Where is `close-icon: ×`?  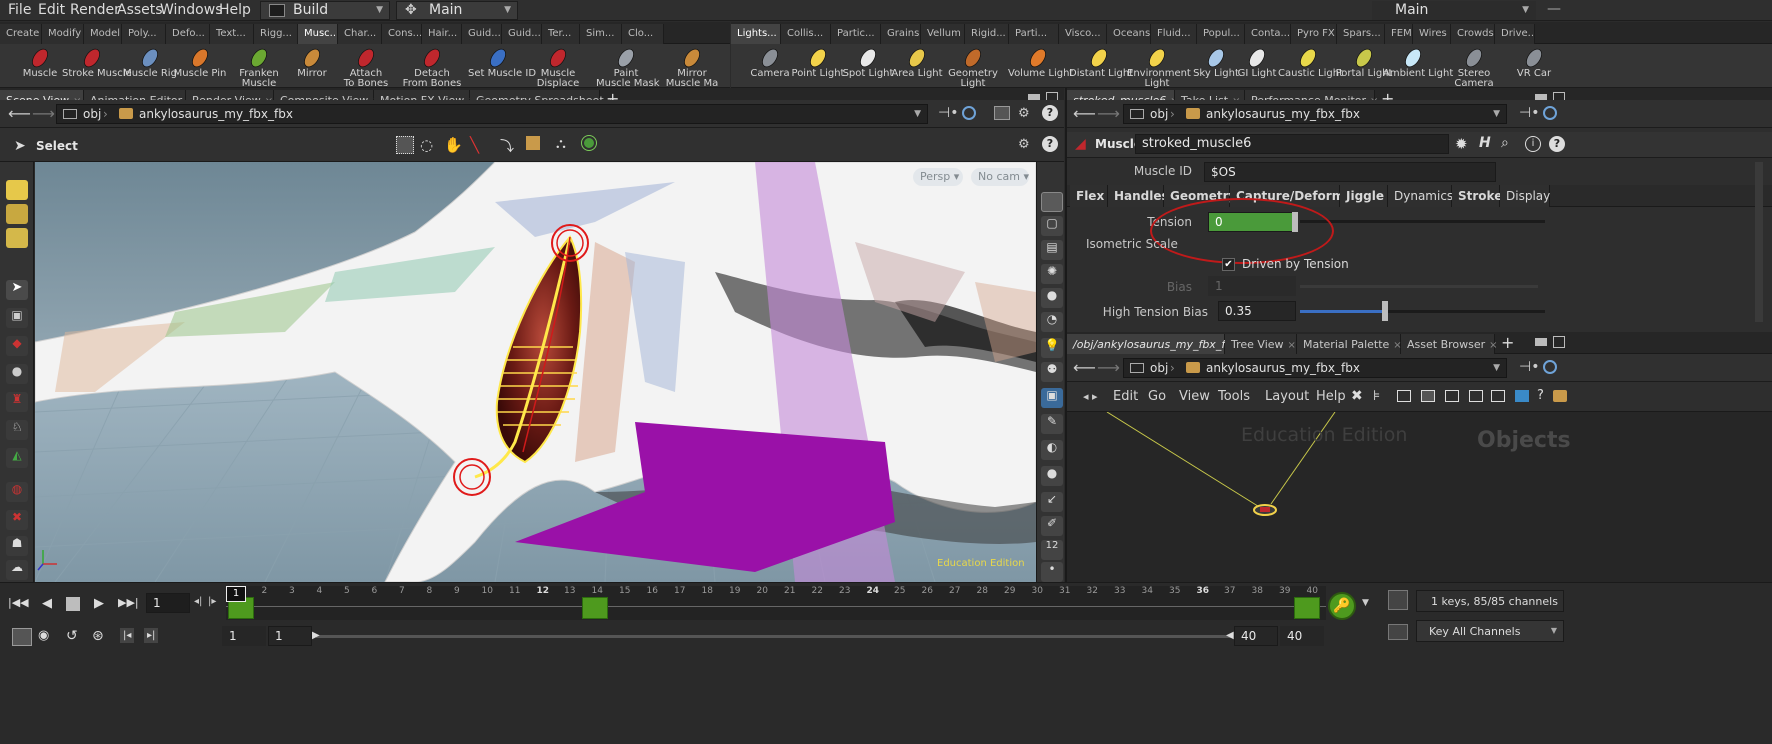 close-icon: × is located at coordinates (1493, 345).